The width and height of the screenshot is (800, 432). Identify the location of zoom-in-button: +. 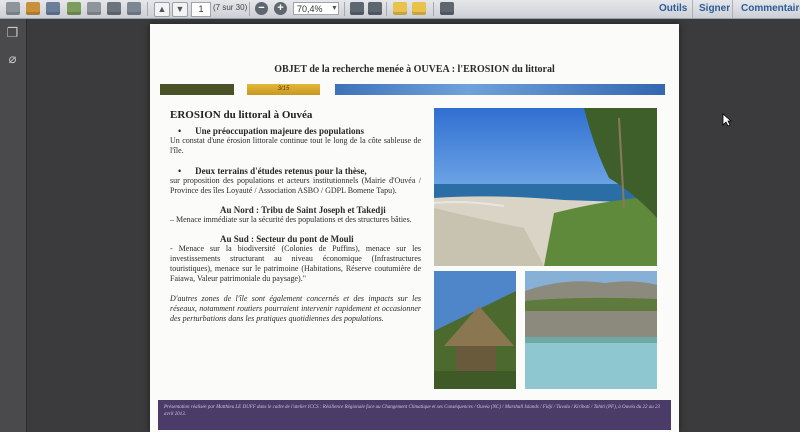
(280, 8).